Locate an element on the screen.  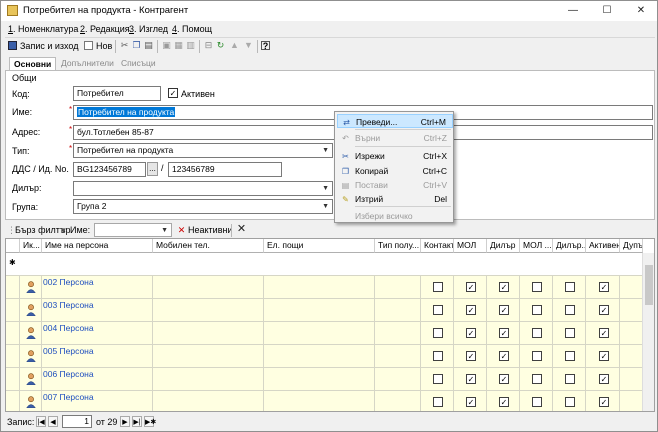
column-header: Име на персона is located at coordinates (97, 246).